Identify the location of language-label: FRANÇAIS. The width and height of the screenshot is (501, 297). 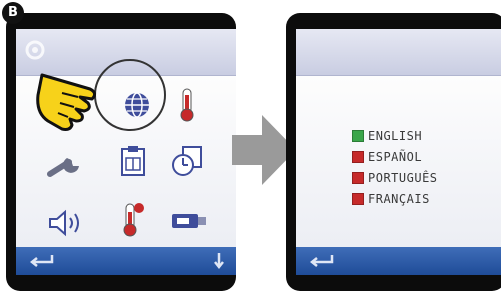
(399, 199).